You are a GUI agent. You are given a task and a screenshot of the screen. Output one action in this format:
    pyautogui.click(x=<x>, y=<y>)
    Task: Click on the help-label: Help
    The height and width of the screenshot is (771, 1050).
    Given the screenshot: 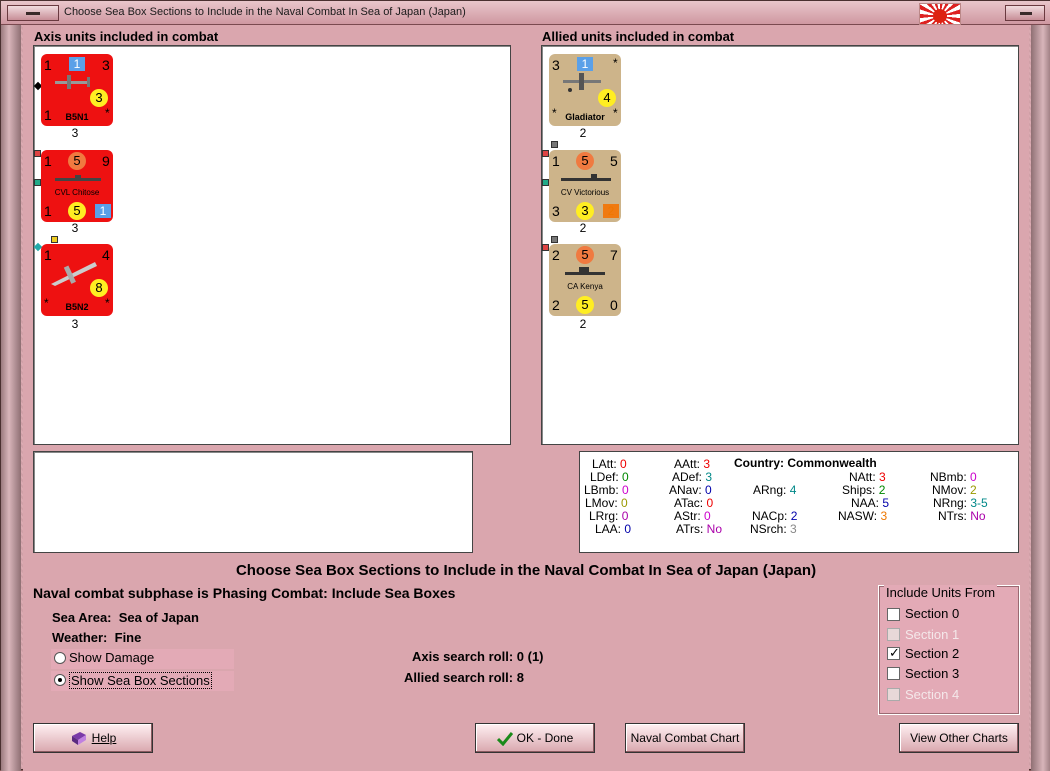 What is the action you would take?
    pyautogui.click(x=104, y=738)
    